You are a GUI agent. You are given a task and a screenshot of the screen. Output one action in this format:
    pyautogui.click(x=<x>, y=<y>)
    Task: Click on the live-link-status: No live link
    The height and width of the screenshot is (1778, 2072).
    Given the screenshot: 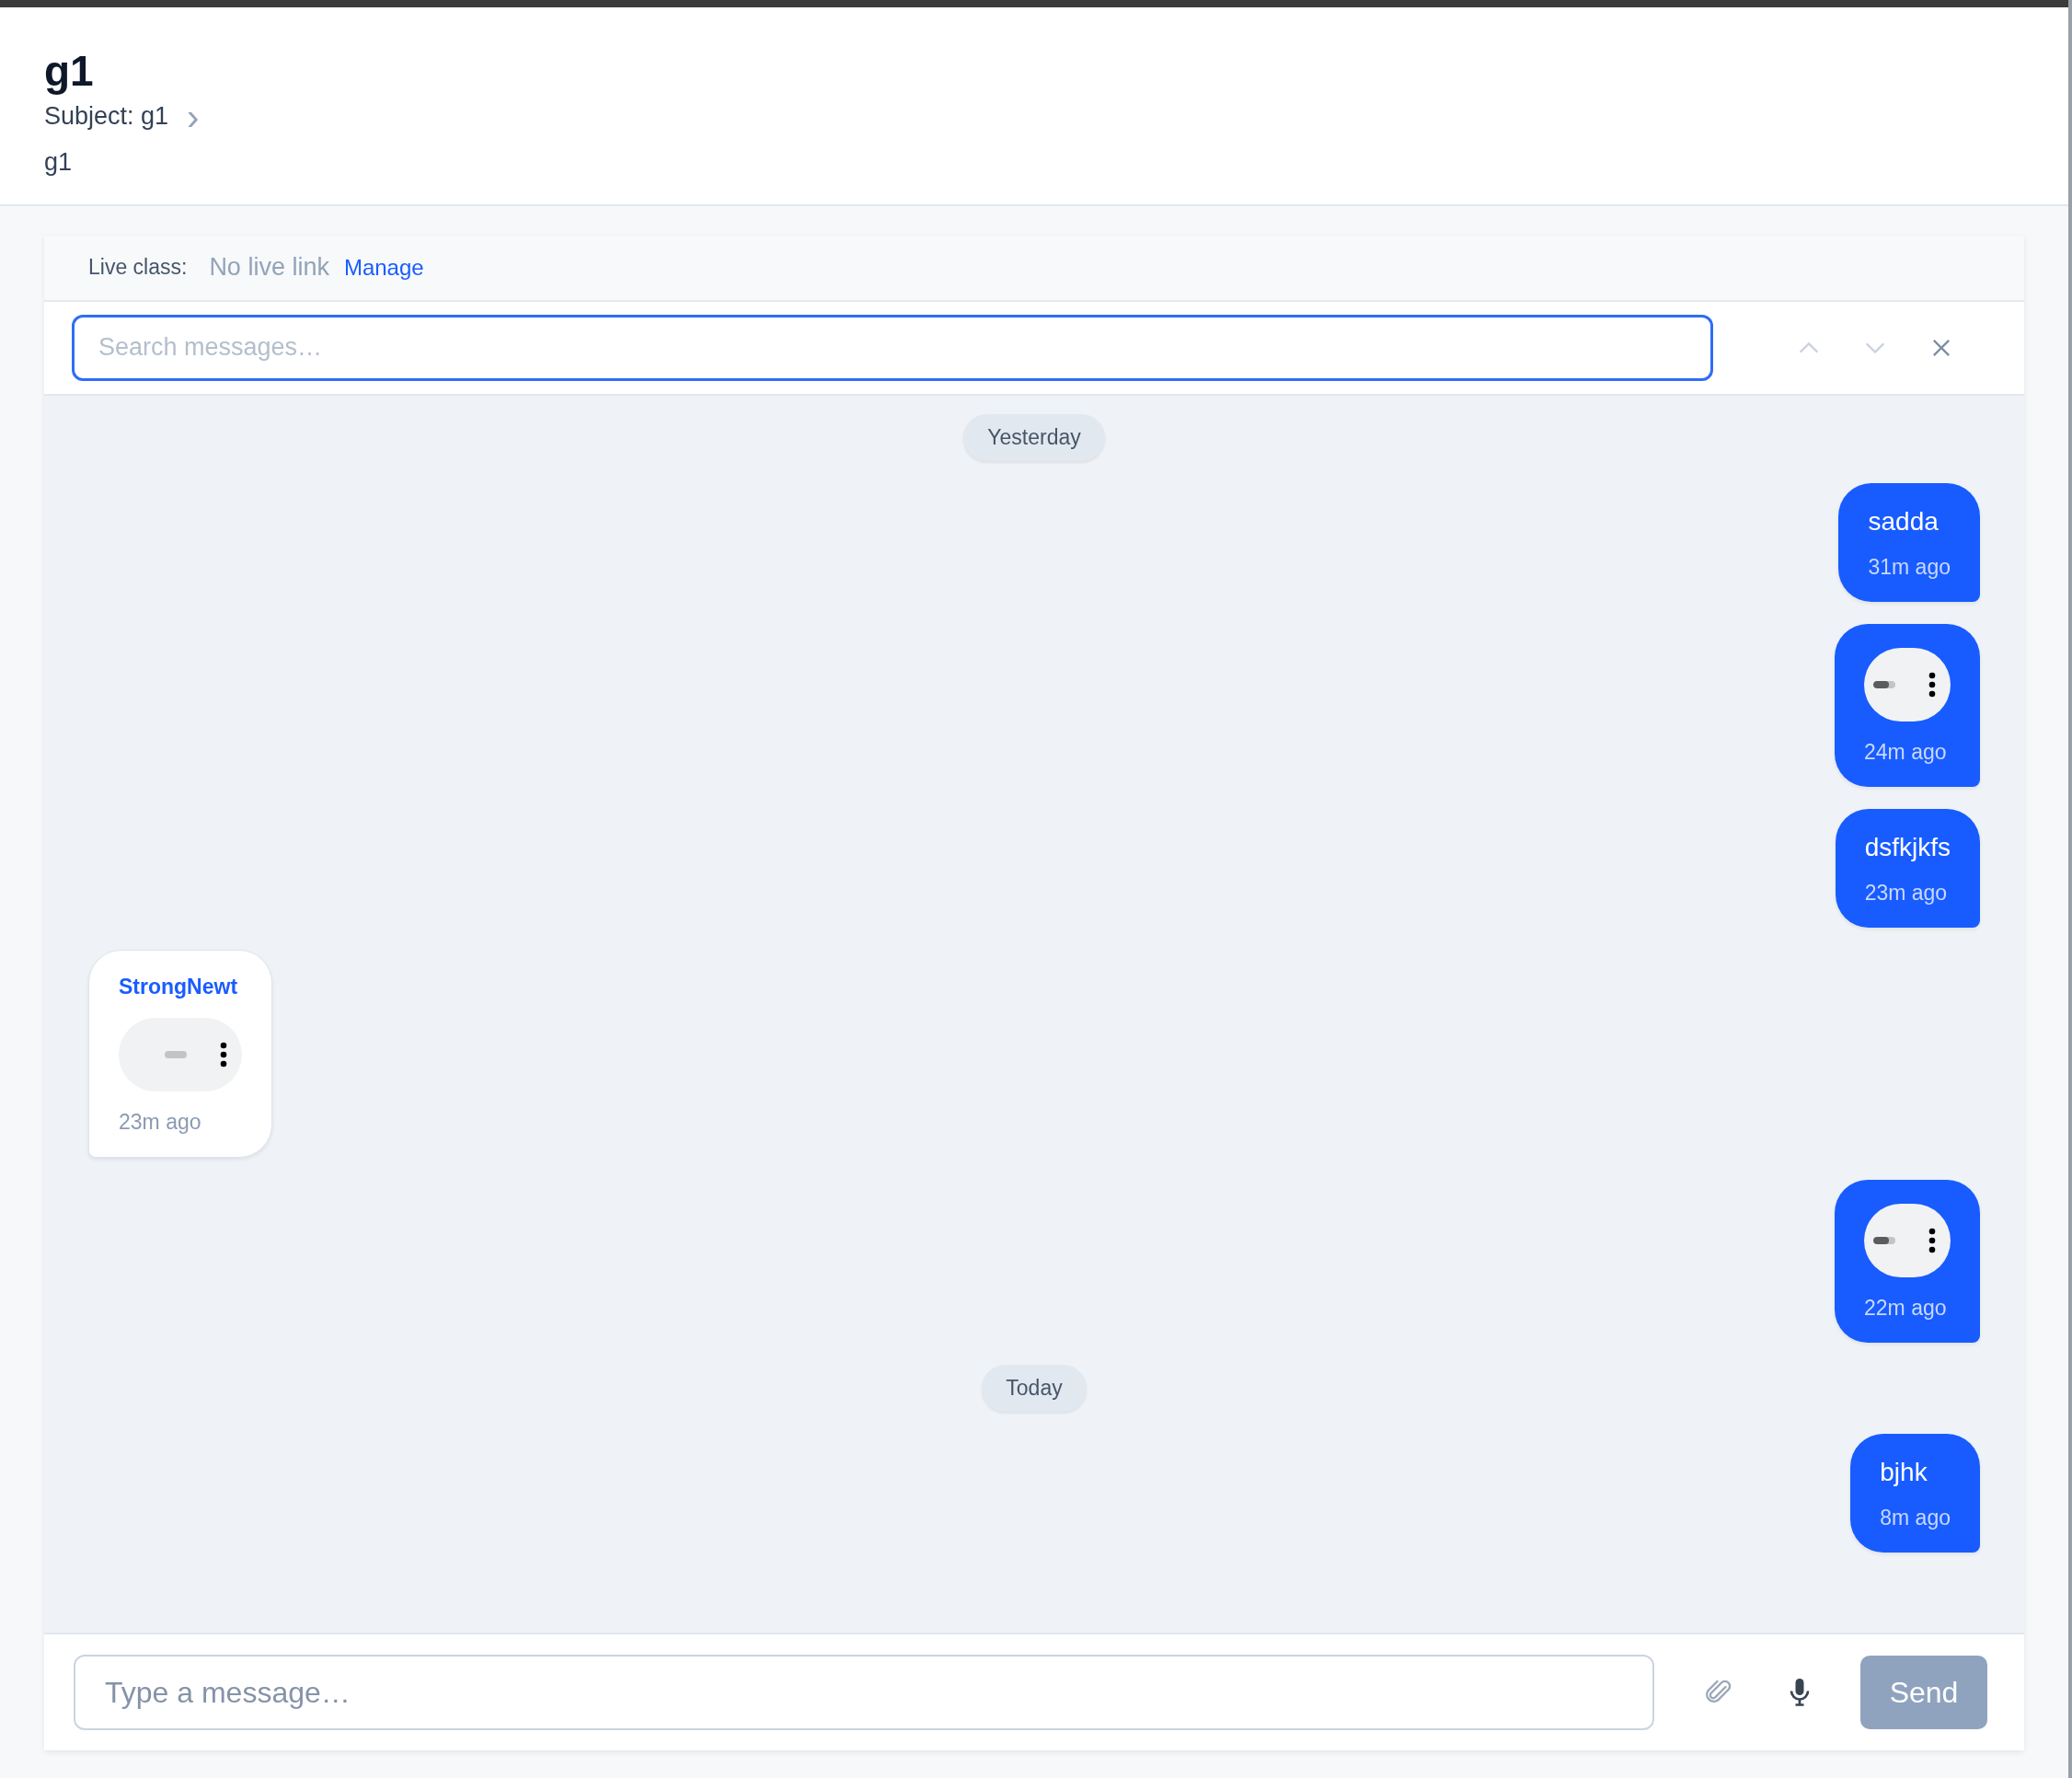 What is the action you would take?
    pyautogui.click(x=269, y=268)
    